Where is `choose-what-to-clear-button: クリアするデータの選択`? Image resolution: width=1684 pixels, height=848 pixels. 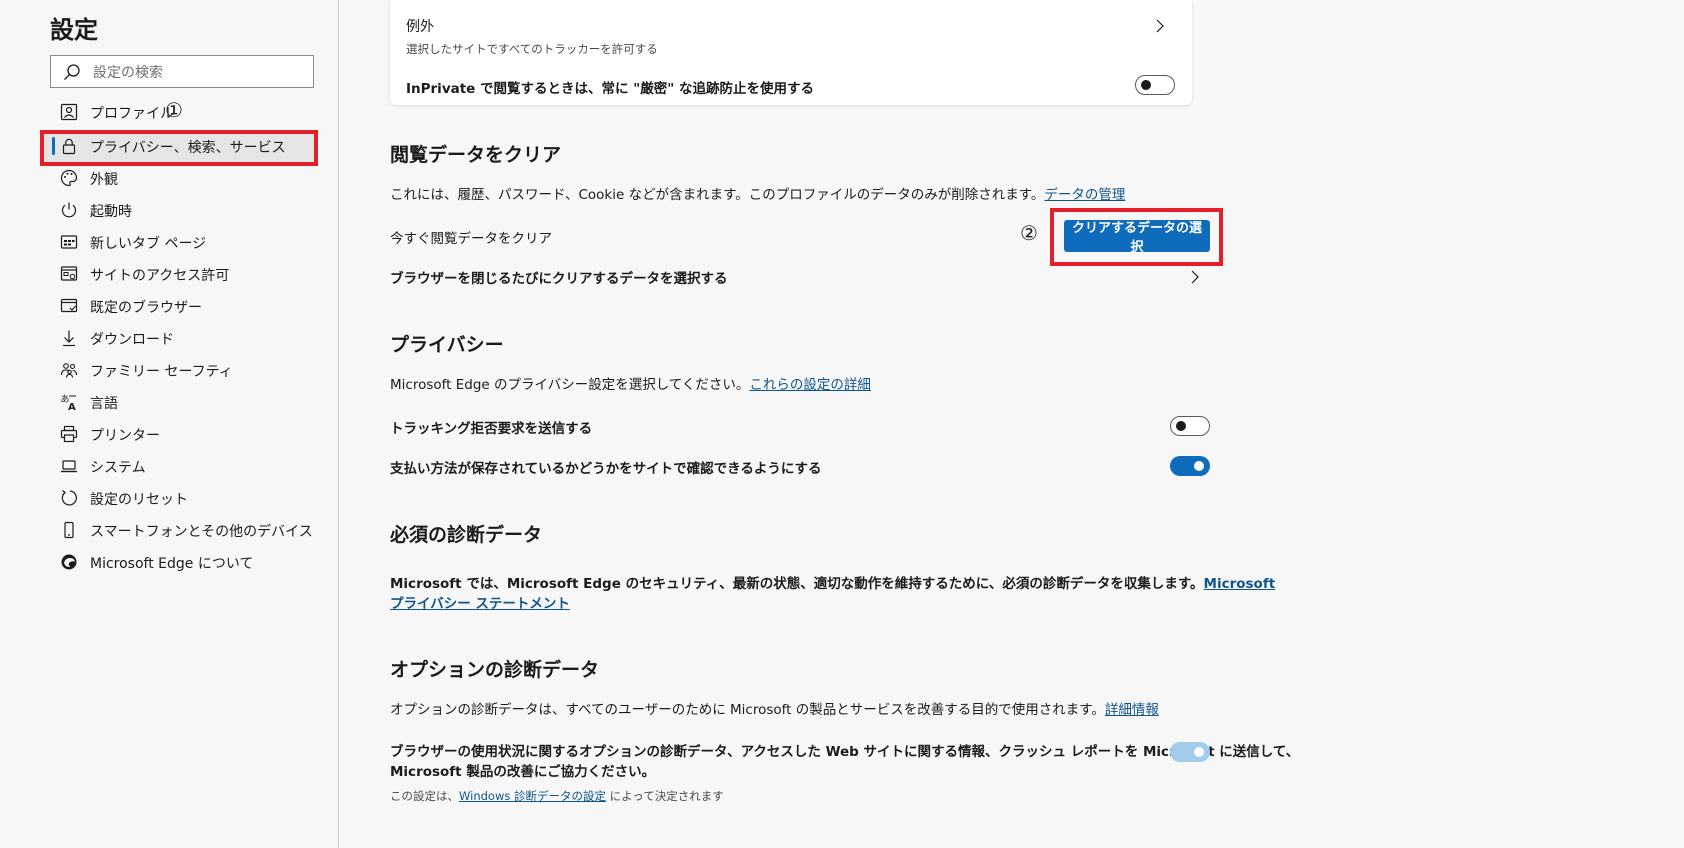 choose-what-to-clear-button: クリアするデータの選択 is located at coordinates (1137, 237).